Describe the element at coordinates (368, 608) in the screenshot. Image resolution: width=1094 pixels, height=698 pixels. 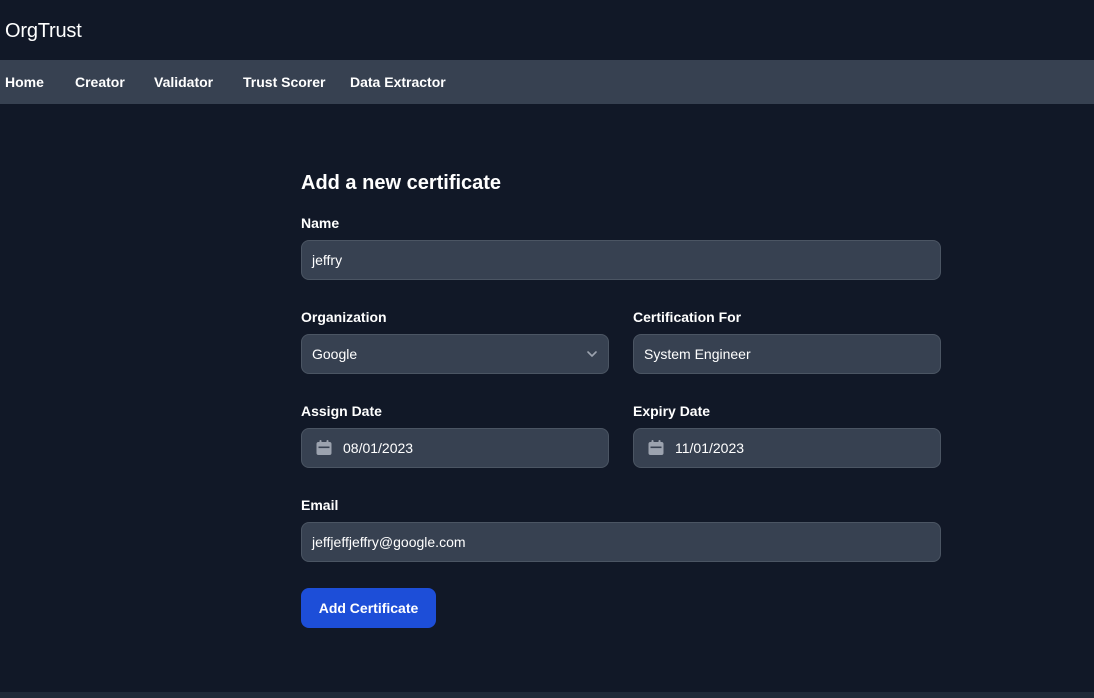
I see `add-certificate-button: Add Certificate` at that location.